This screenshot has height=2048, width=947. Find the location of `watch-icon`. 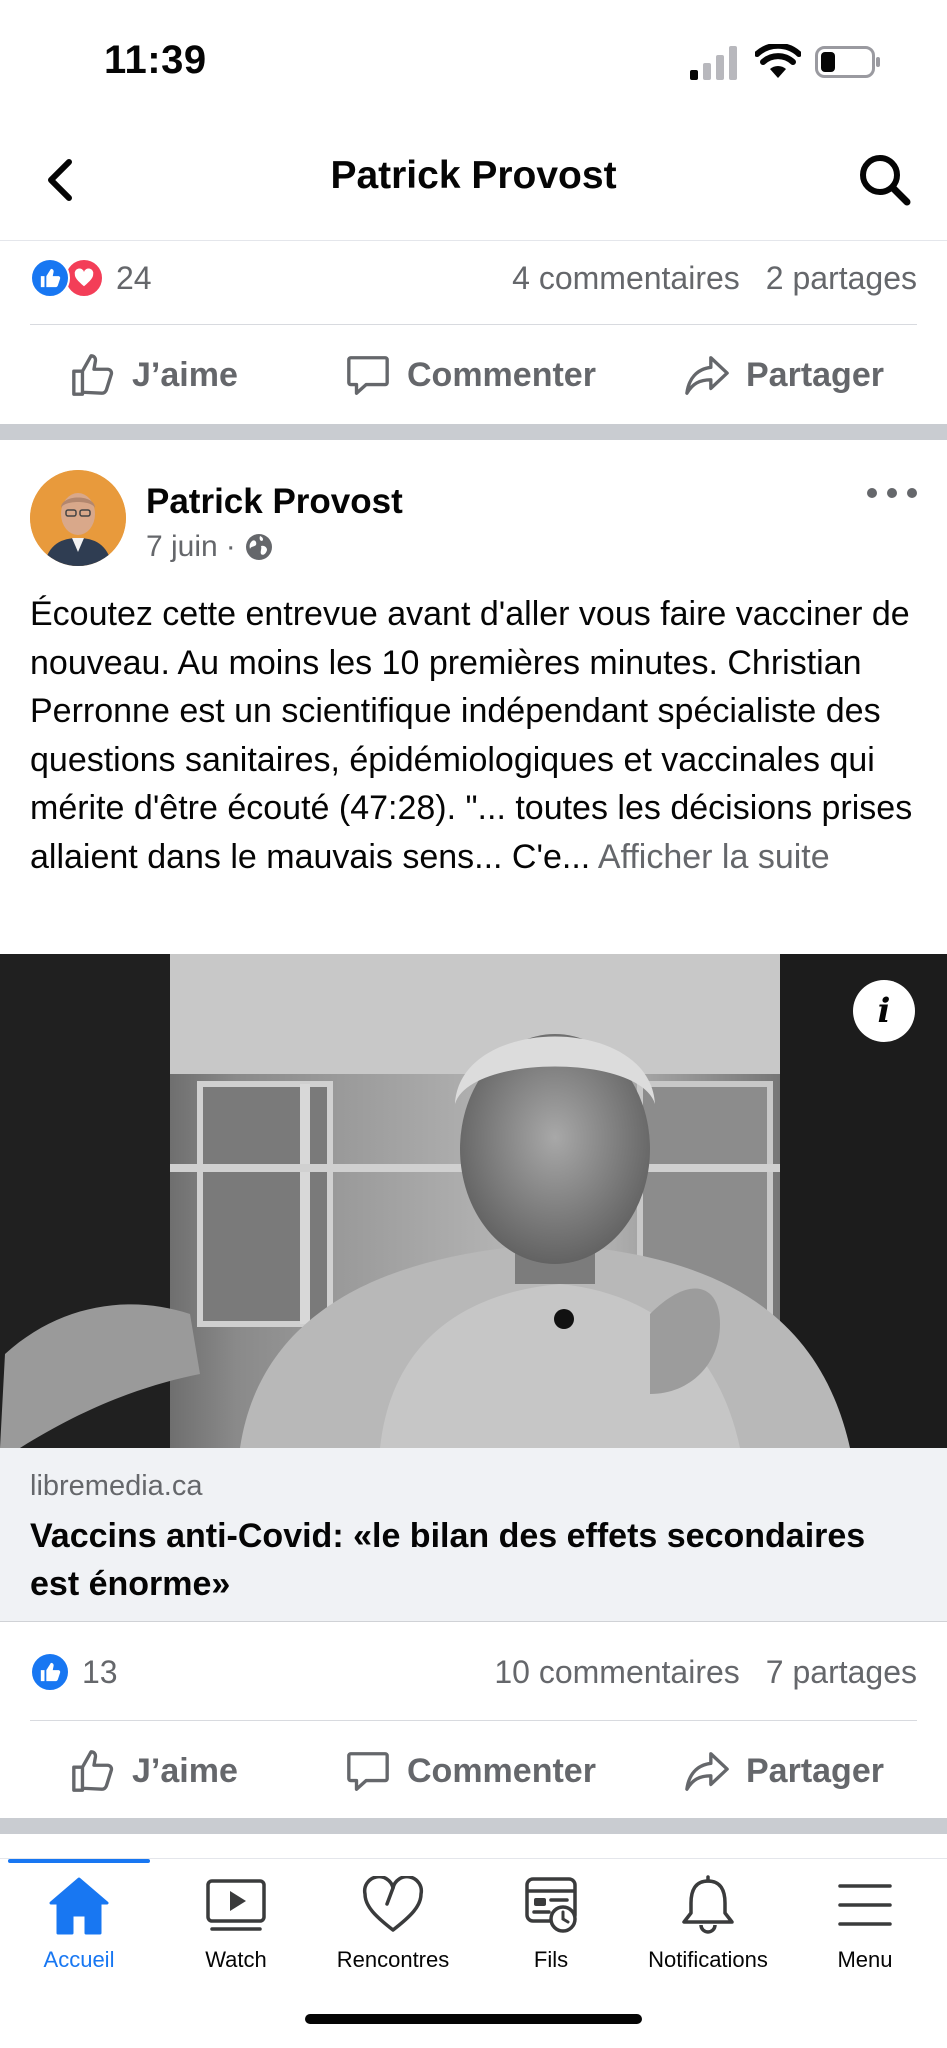

watch-icon is located at coordinates (236, 1905).